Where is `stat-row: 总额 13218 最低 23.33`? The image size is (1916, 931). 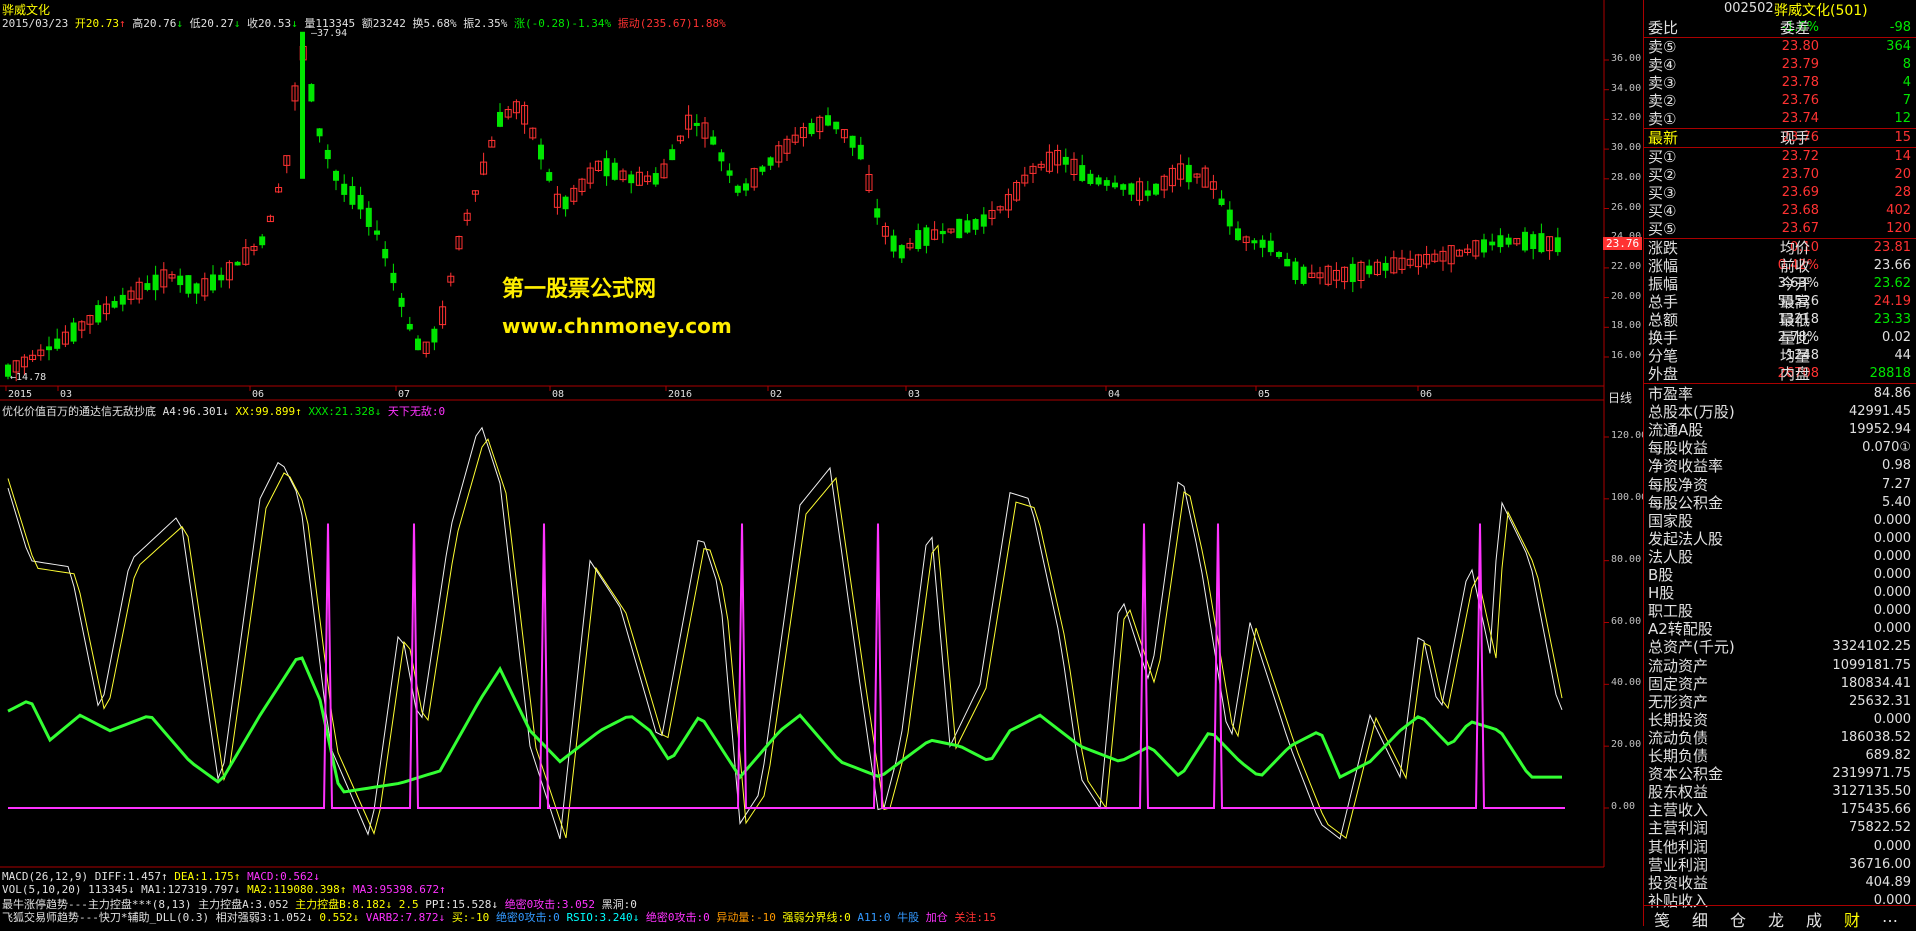 stat-row: 总额 13218 最低 23.33 is located at coordinates (1779, 320).